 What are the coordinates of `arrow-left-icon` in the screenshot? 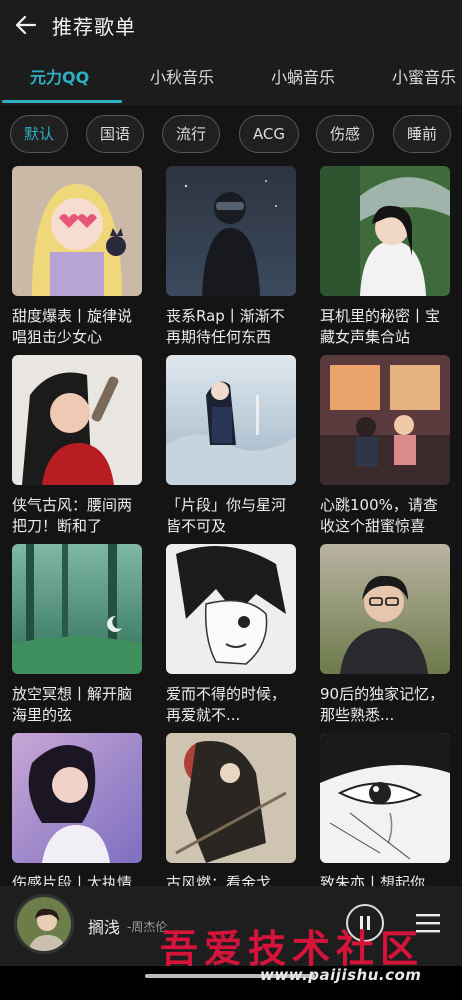 It's located at (26, 25).